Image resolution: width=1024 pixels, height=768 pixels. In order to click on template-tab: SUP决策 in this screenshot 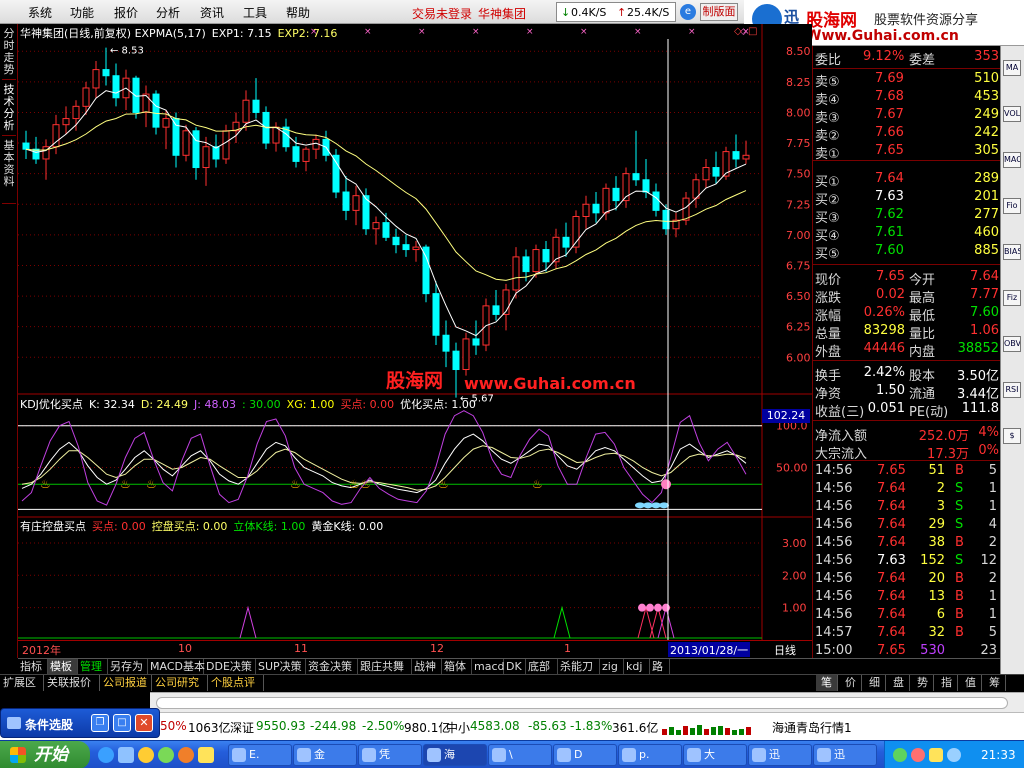, I will do `click(281, 666)`.